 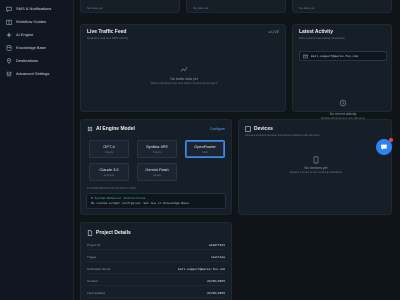 What do you see at coordinates (9, 34) in the screenshot?
I see `sparkle-icon` at bounding box center [9, 34].